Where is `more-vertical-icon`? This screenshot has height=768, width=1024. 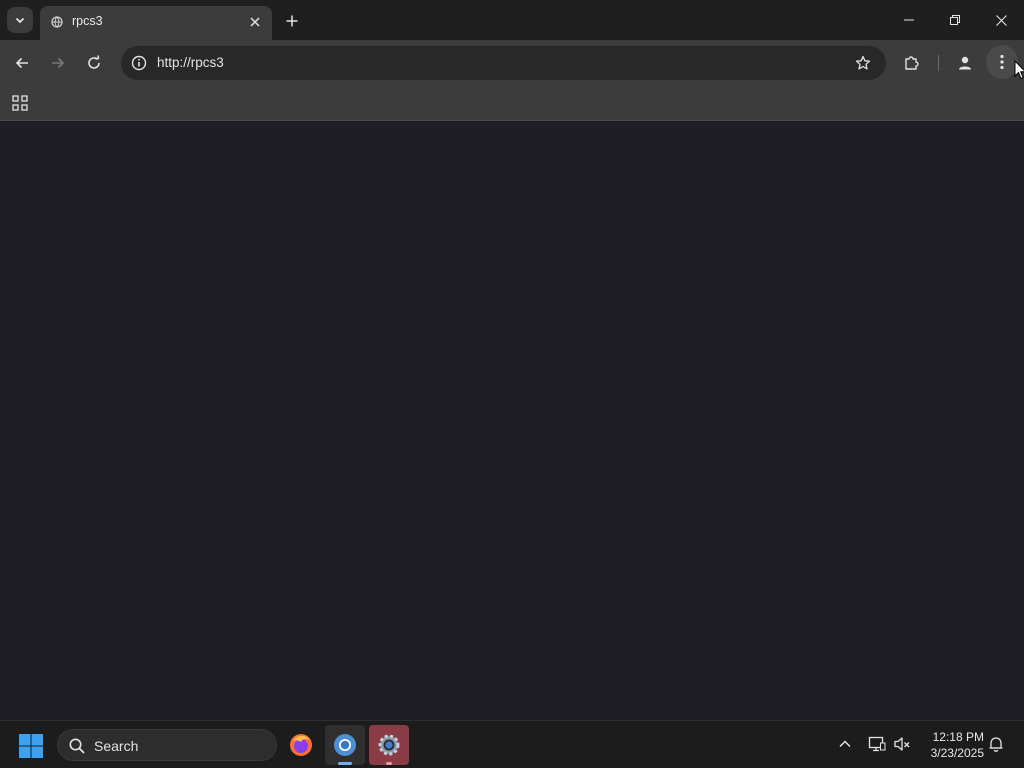
more-vertical-icon is located at coordinates (1002, 62).